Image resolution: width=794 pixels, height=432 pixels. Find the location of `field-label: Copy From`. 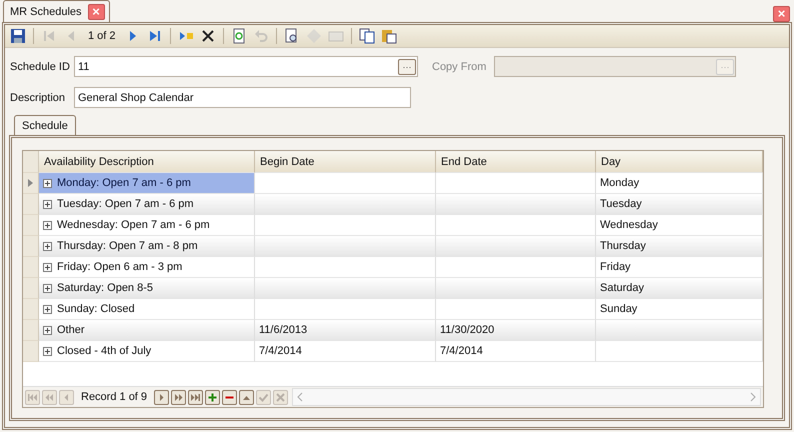

field-label: Copy From is located at coordinates (460, 66).